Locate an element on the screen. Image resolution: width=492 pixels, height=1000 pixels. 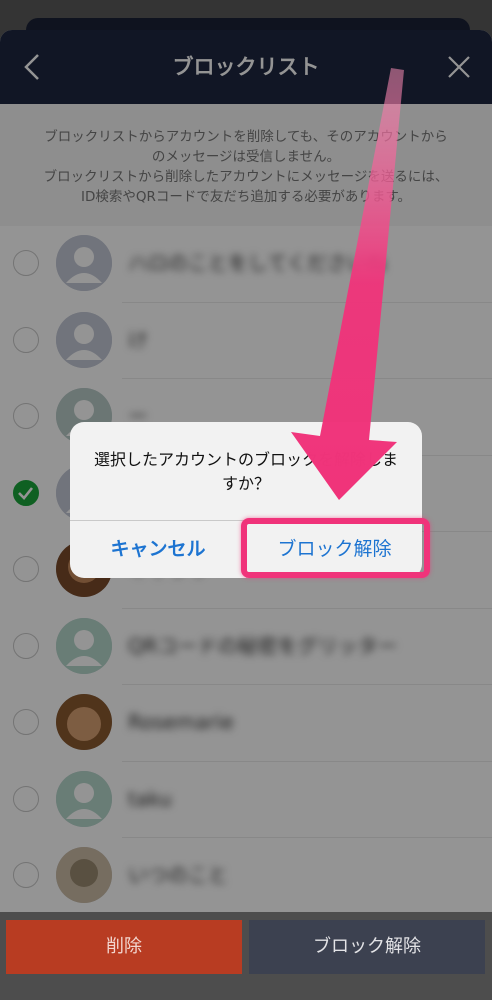
pointer-arrow-icon is located at coordinates (347, 284).